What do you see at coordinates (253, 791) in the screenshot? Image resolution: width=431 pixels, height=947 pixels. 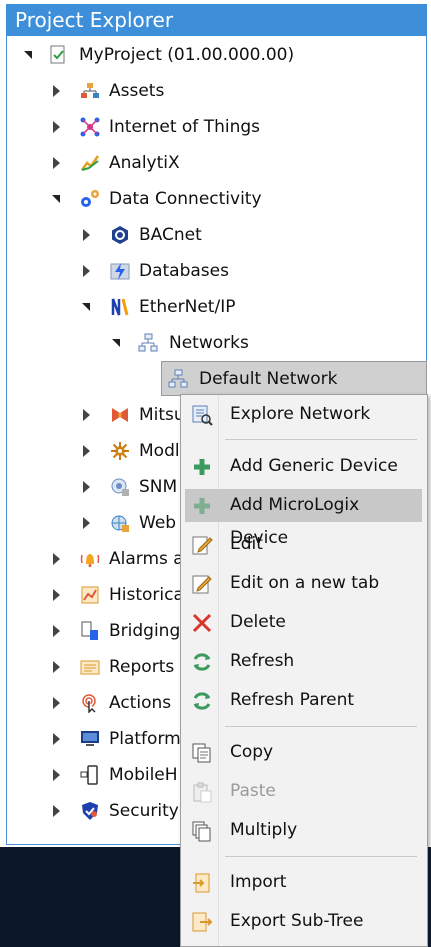 I see `menu-label-paste: Paste` at bounding box center [253, 791].